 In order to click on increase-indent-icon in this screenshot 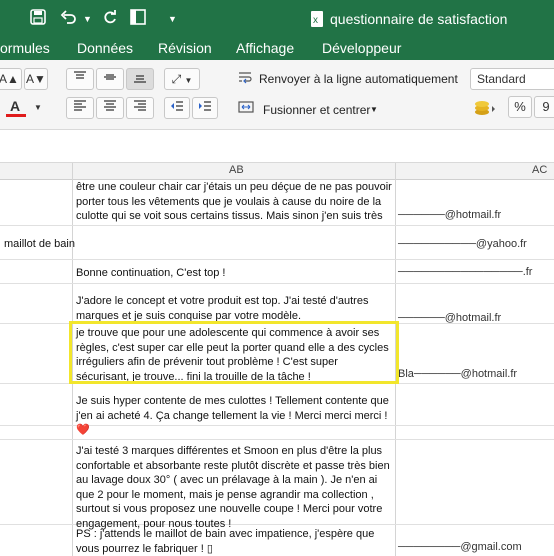, I will do `click(205, 106)`.